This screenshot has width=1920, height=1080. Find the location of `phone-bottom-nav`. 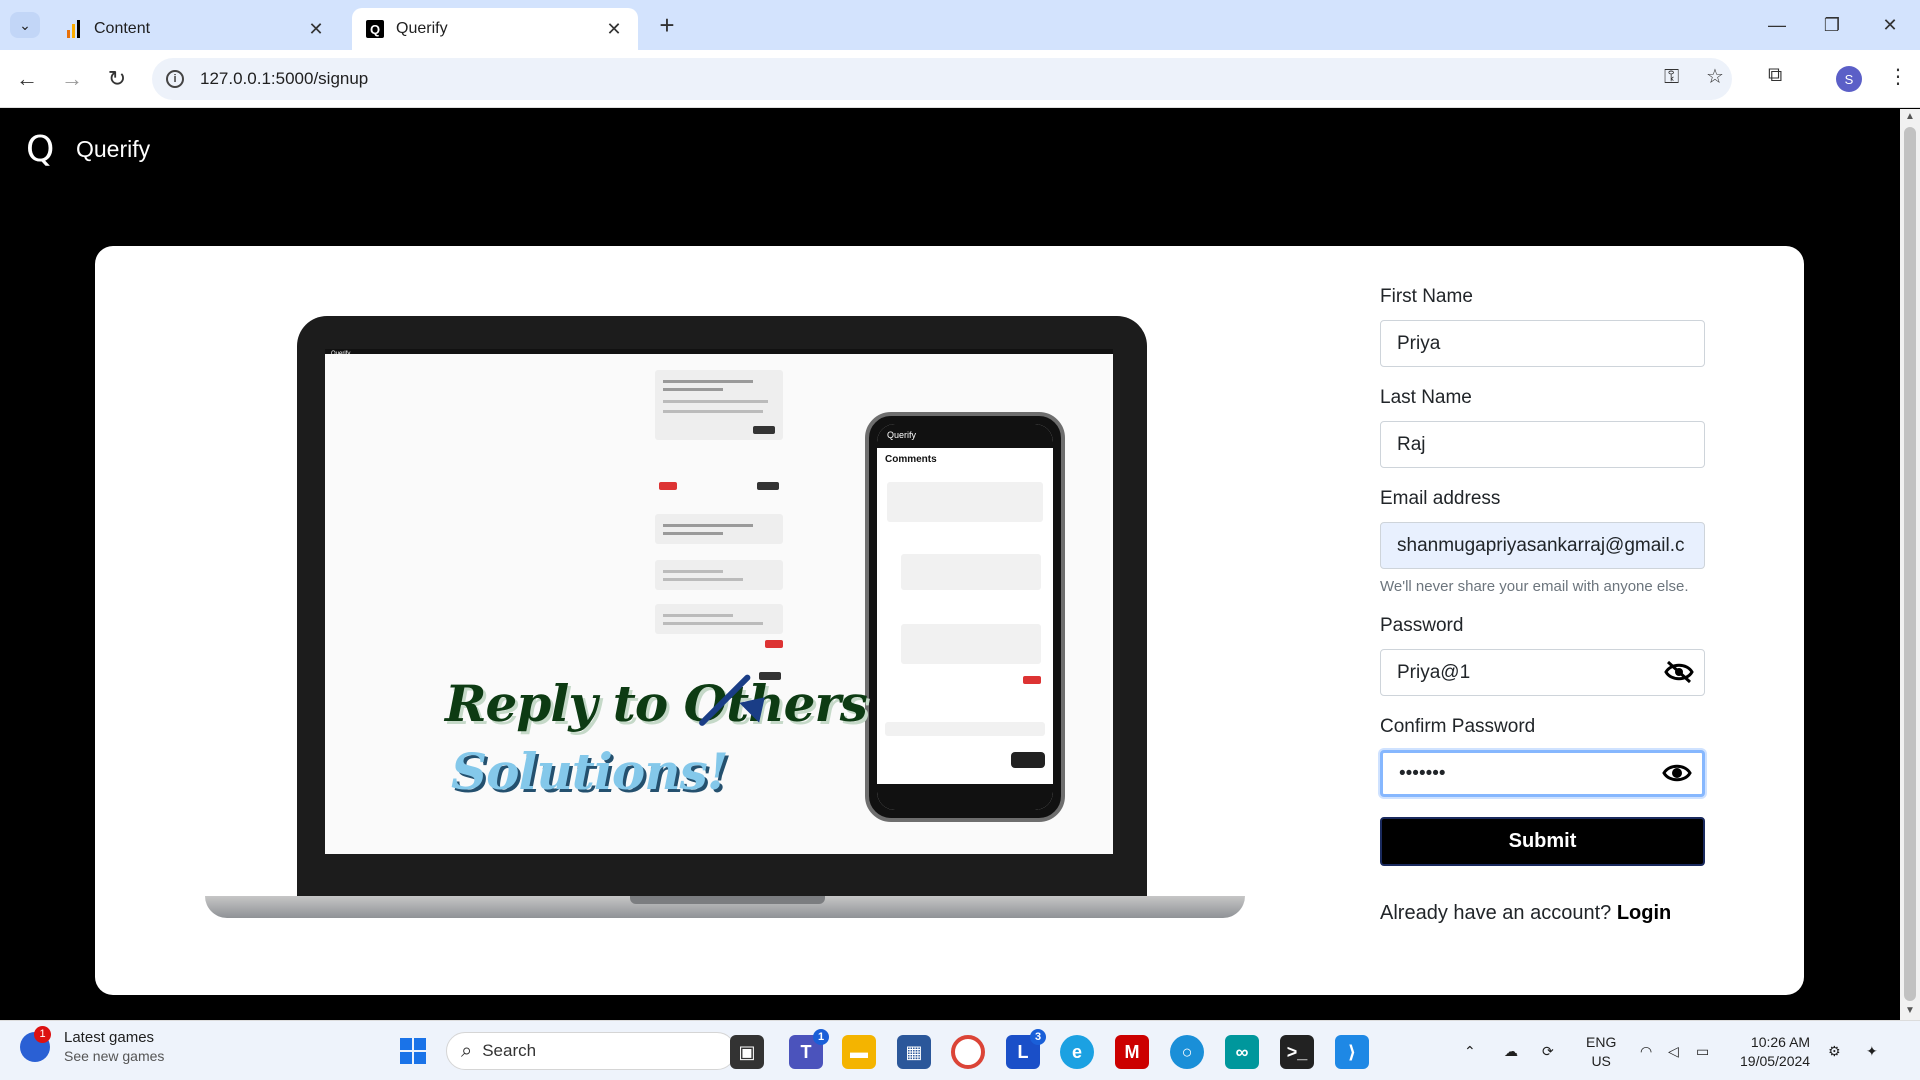

phone-bottom-nav is located at coordinates (965, 797).